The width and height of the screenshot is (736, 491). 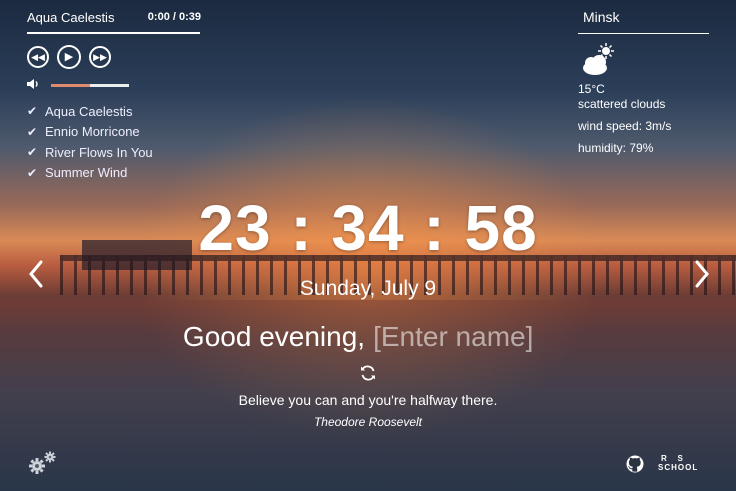 What do you see at coordinates (625, 126) in the screenshot?
I see `wind-speed: wind speed: 3m/s` at bounding box center [625, 126].